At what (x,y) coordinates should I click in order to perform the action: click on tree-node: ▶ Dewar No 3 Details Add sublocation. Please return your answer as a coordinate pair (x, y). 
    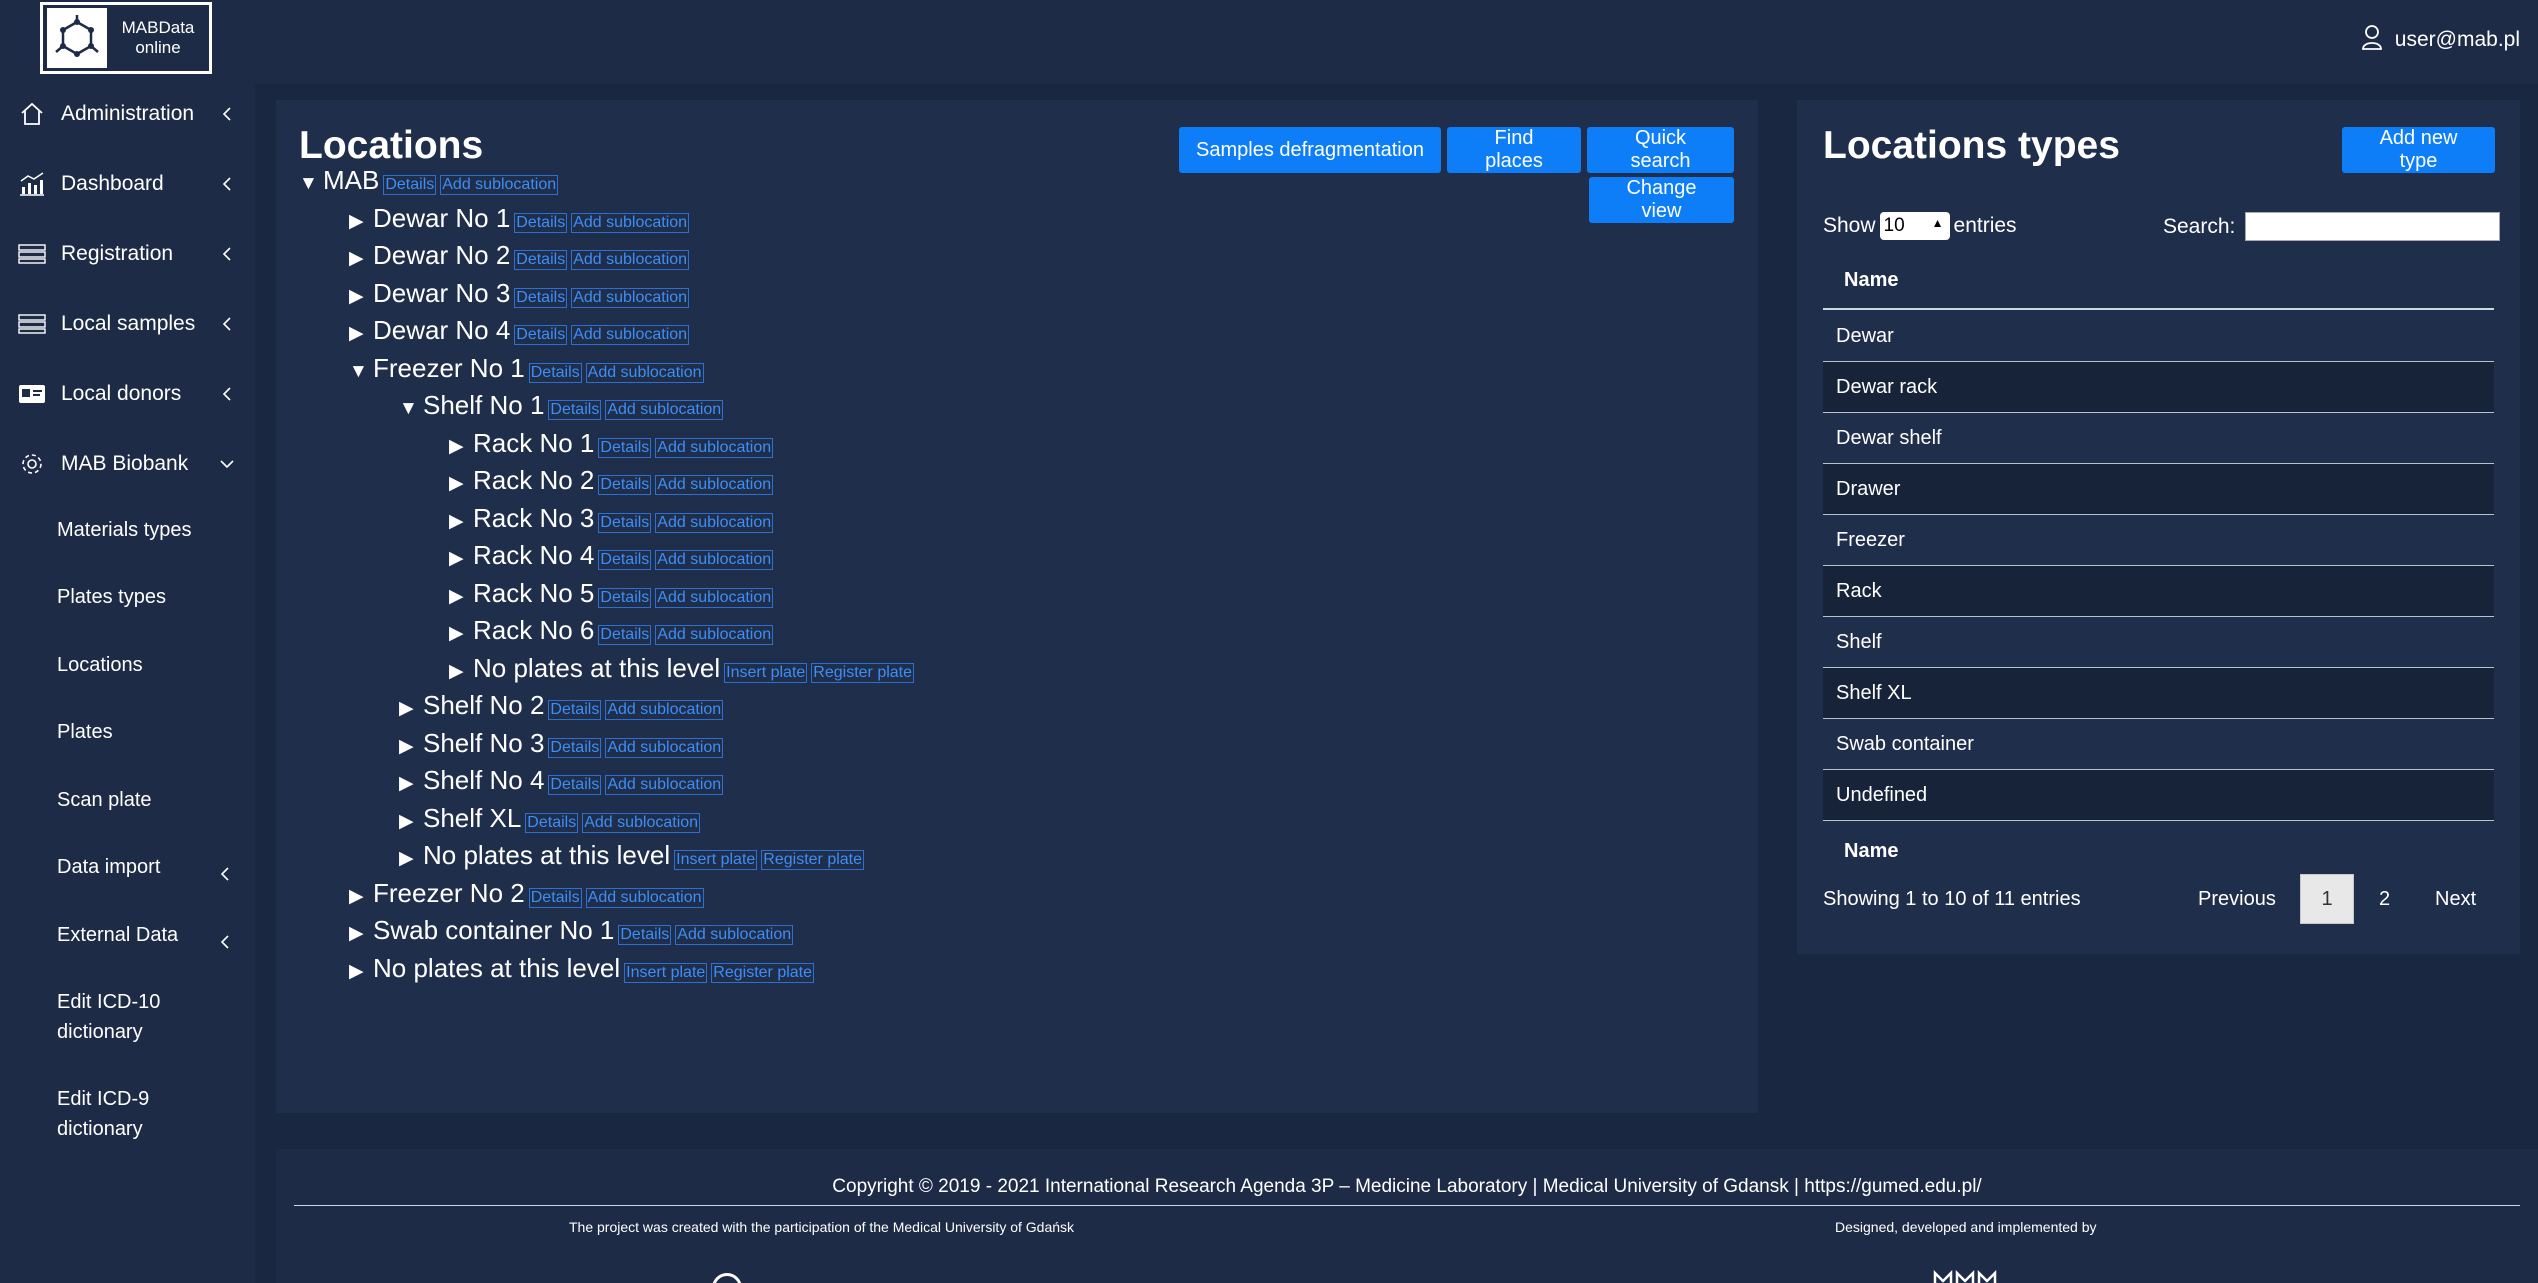
    Looking at the image, I should click on (521, 293).